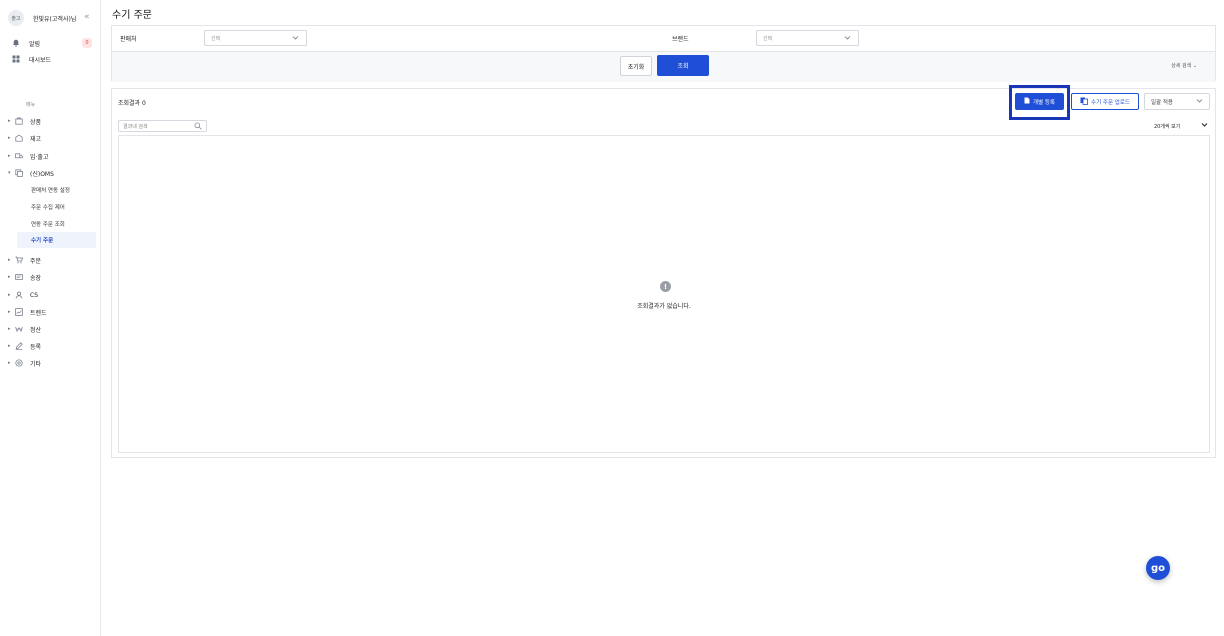 Image resolution: width=1224 pixels, height=636 pixels. I want to click on brand-label: 브랜드, so click(680, 39).